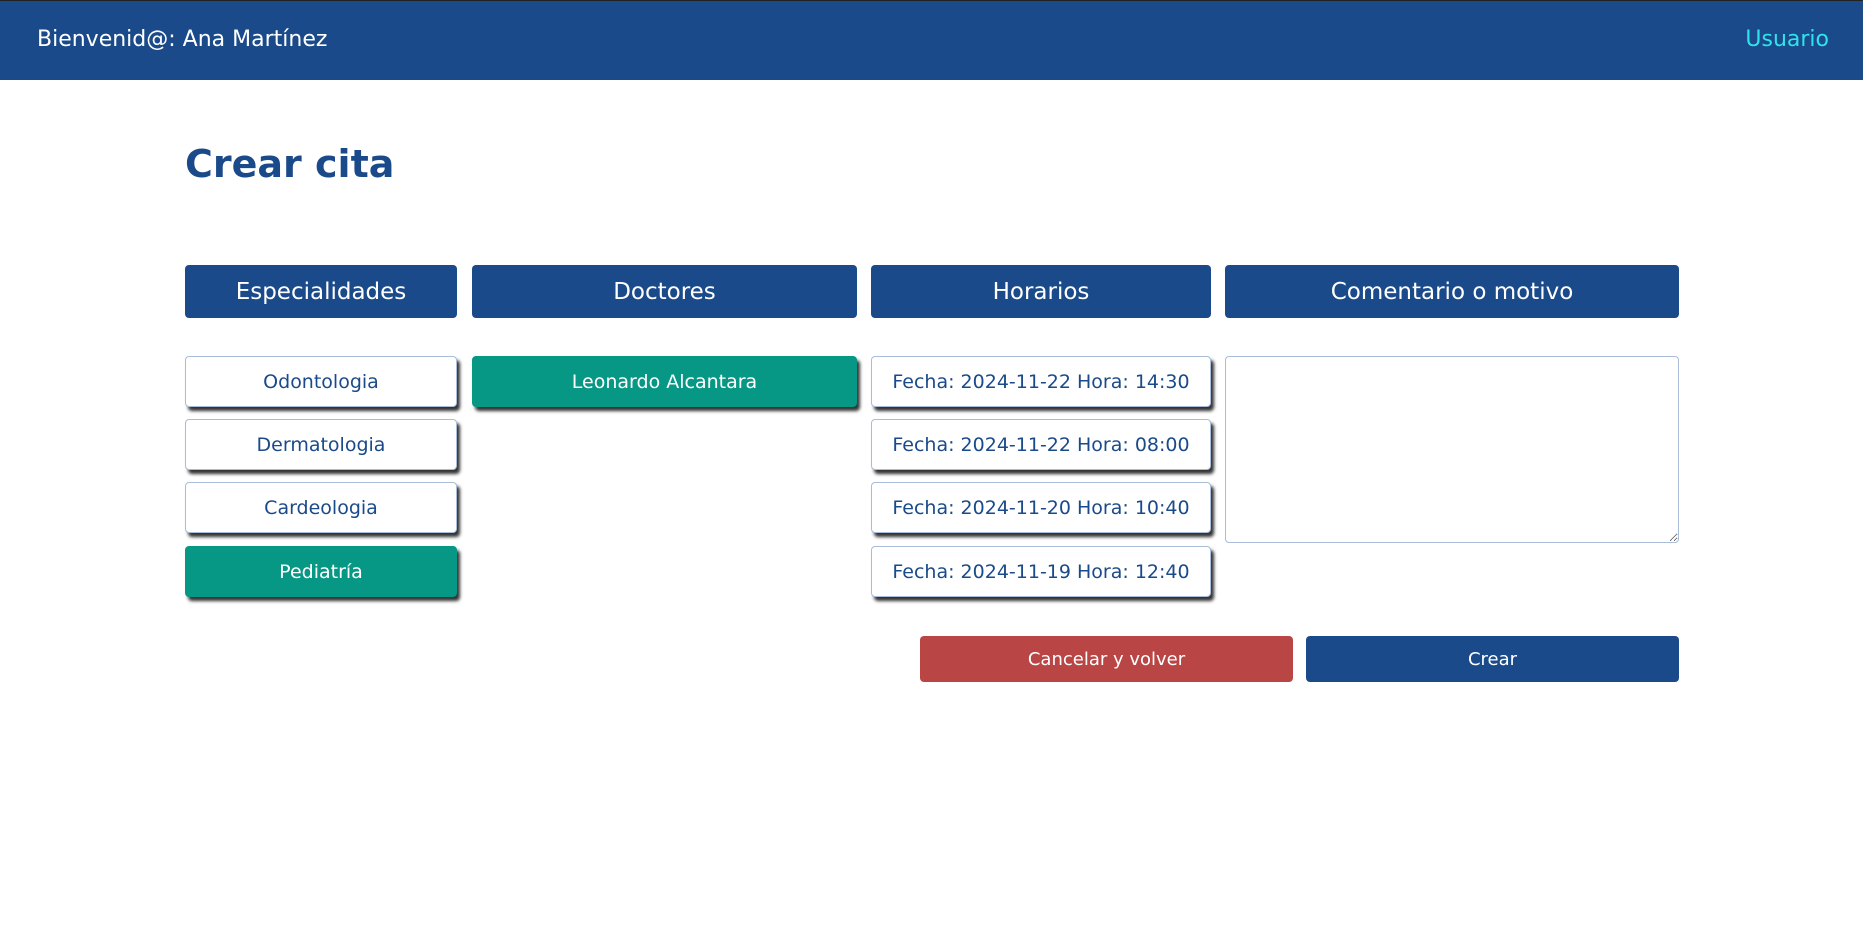 This screenshot has width=1863, height=929. I want to click on especialidades-header: Especialidades, so click(321, 291).